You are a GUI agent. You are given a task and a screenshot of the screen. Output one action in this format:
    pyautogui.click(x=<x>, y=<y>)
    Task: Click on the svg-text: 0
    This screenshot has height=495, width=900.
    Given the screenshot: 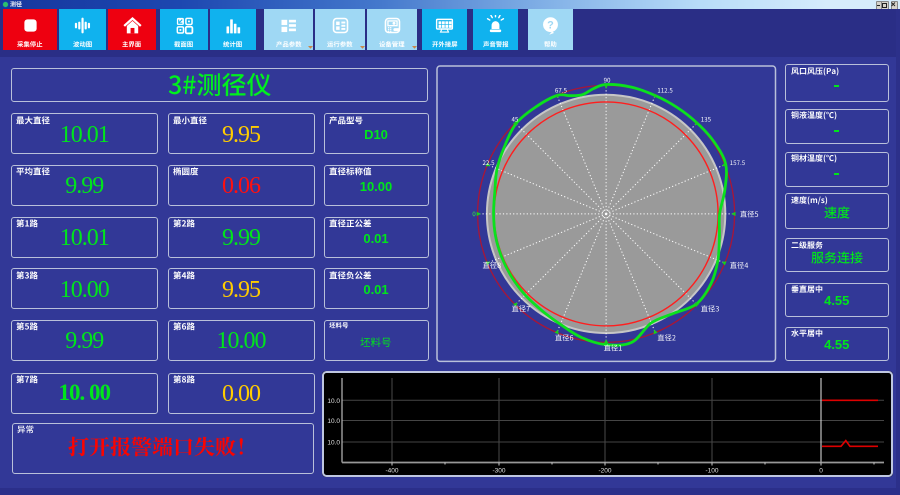 What is the action you would take?
    pyautogui.click(x=821, y=471)
    